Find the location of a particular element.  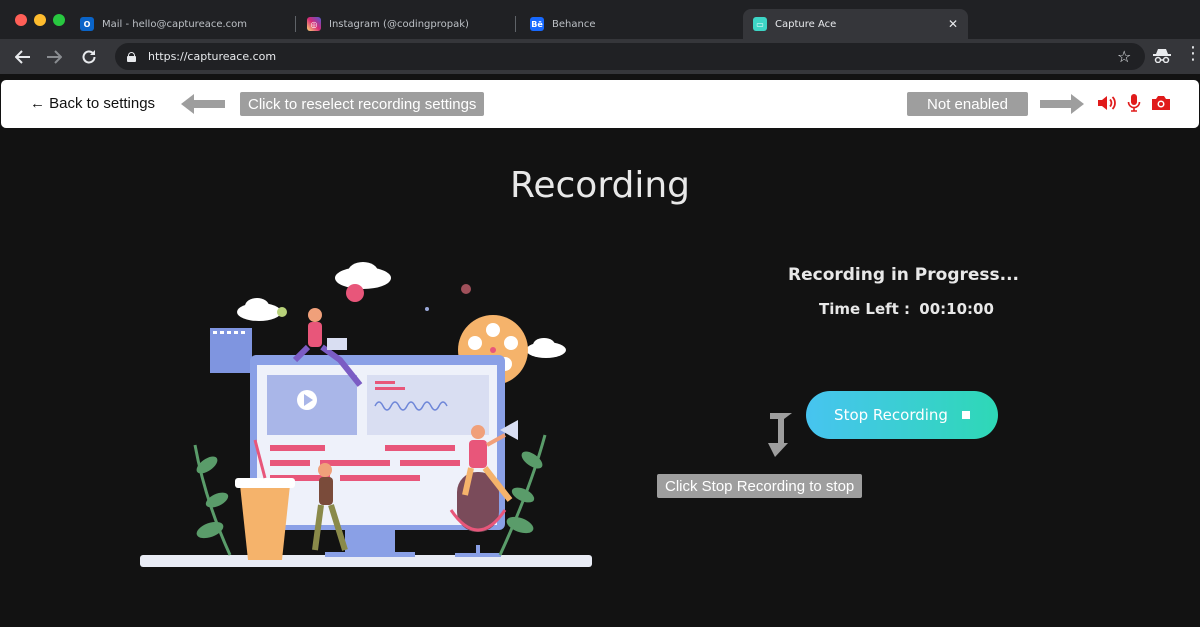

bookmark-star-icon: ☆ is located at coordinates (1124, 56).